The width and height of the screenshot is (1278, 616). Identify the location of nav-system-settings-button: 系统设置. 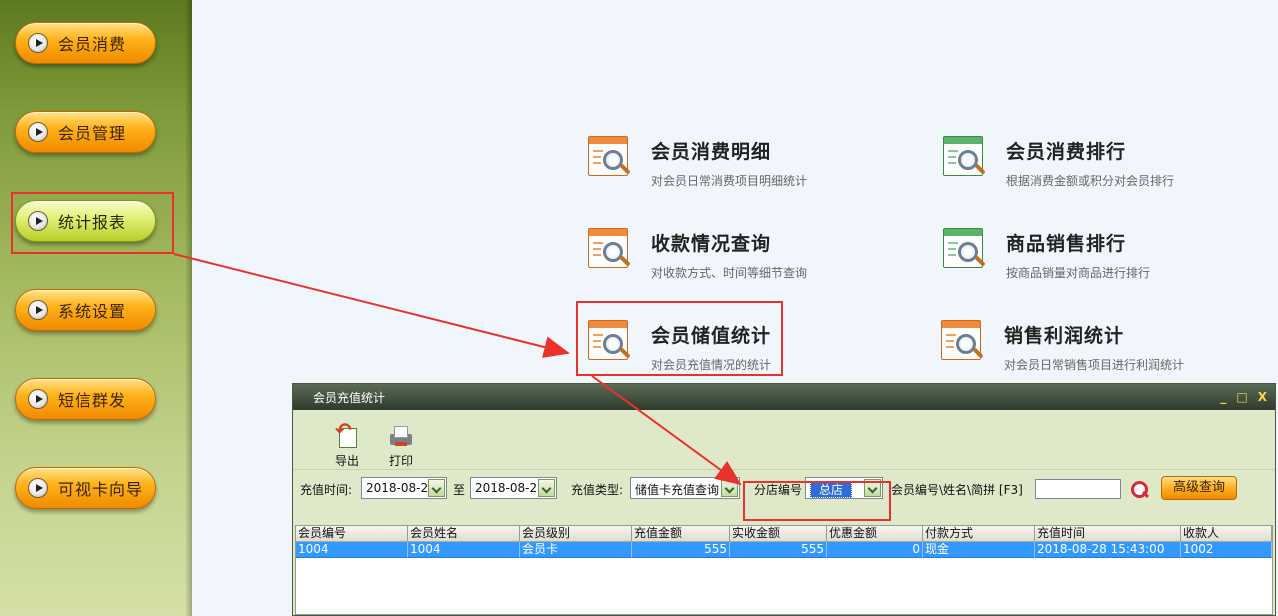
(85, 310).